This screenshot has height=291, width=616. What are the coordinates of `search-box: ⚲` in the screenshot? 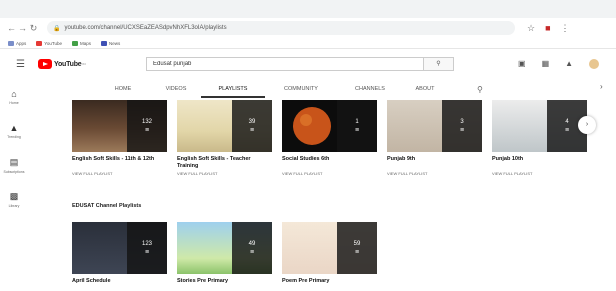 It's located at (300, 64).